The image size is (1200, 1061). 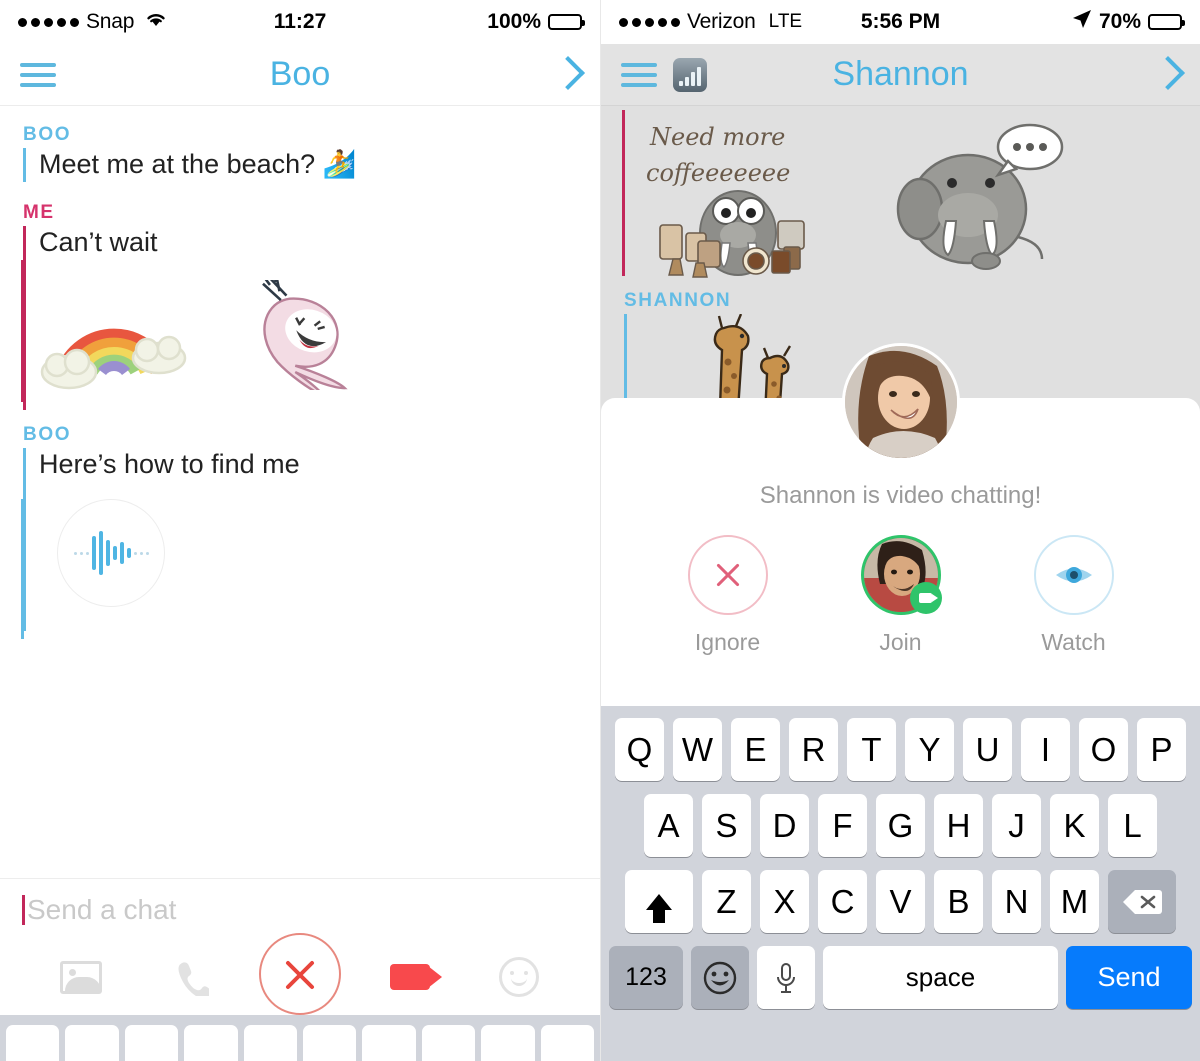 I want to click on key-j: J, so click(x=1016, y=825).